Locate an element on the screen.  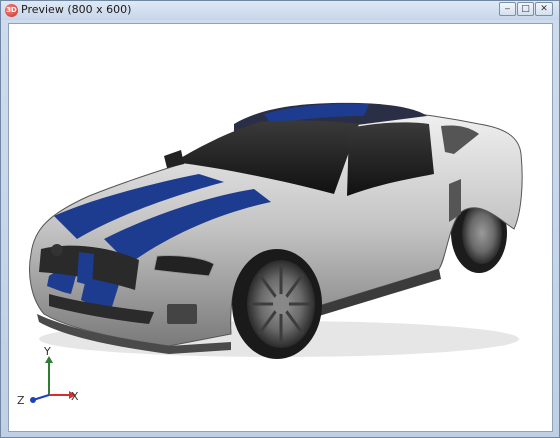
window-title: Preview (800 x 600) is located at coordinates (76, 9).